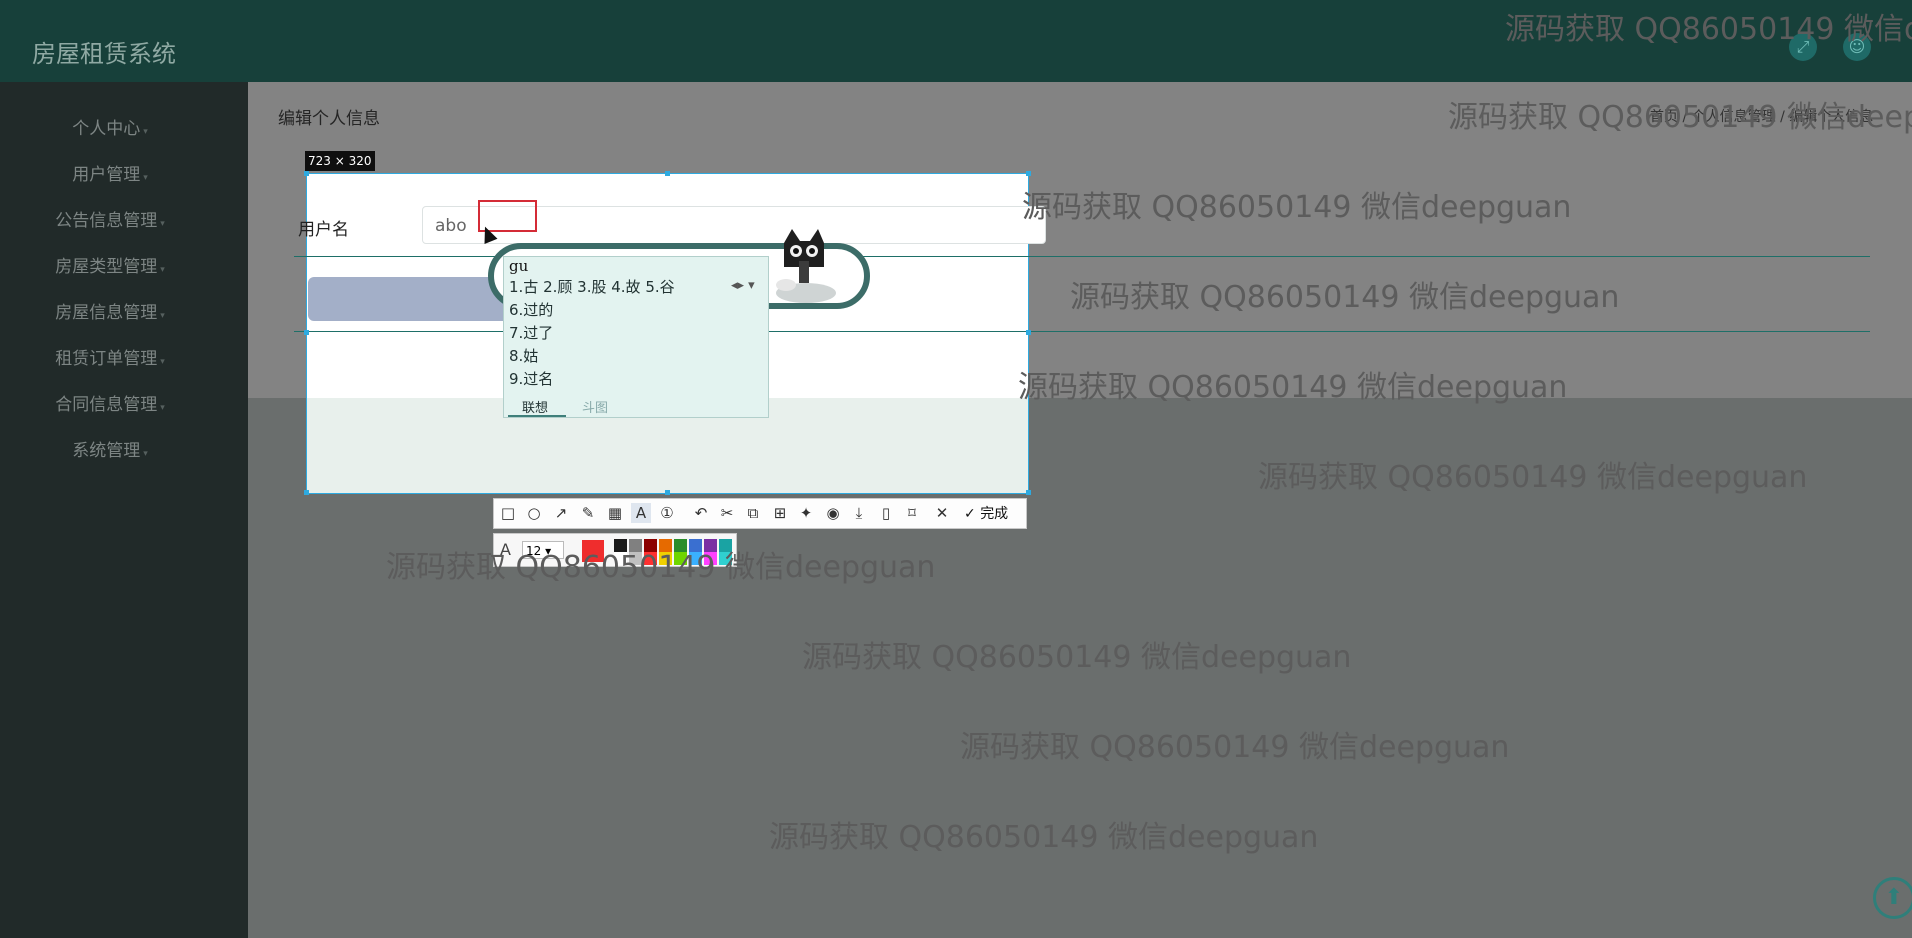 Image resolution: width=1912 pixels, height=938 pixels. I want to click on username-value: abo, so click(451, 226).